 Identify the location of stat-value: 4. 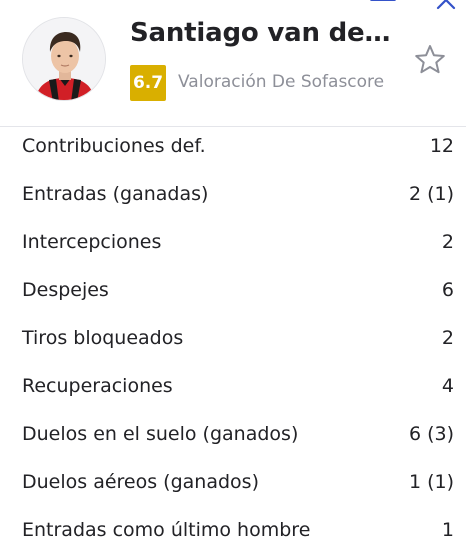
(447, 386).